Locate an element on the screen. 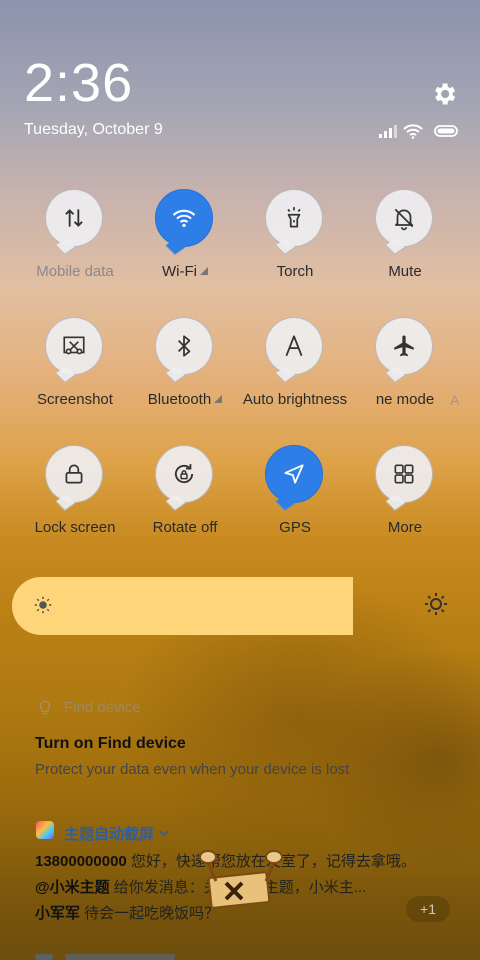  tile-wifi: Wi-Fi is located at coordinates (185, 247).